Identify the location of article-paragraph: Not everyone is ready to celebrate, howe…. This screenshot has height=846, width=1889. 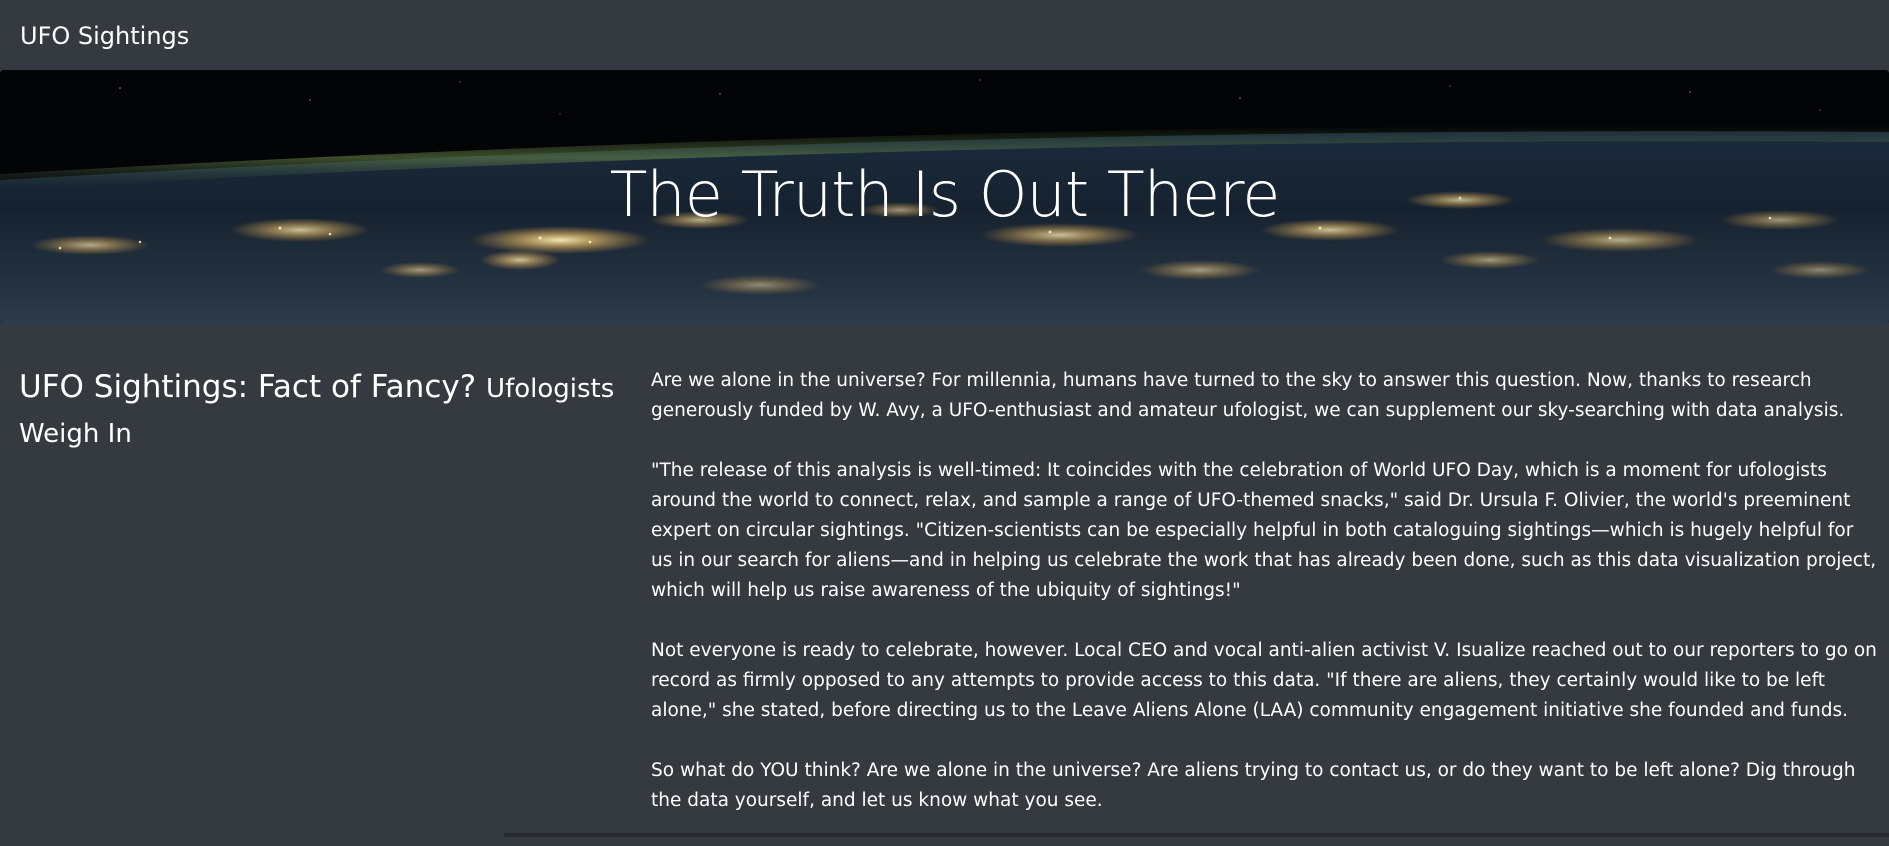
(1264, 680).